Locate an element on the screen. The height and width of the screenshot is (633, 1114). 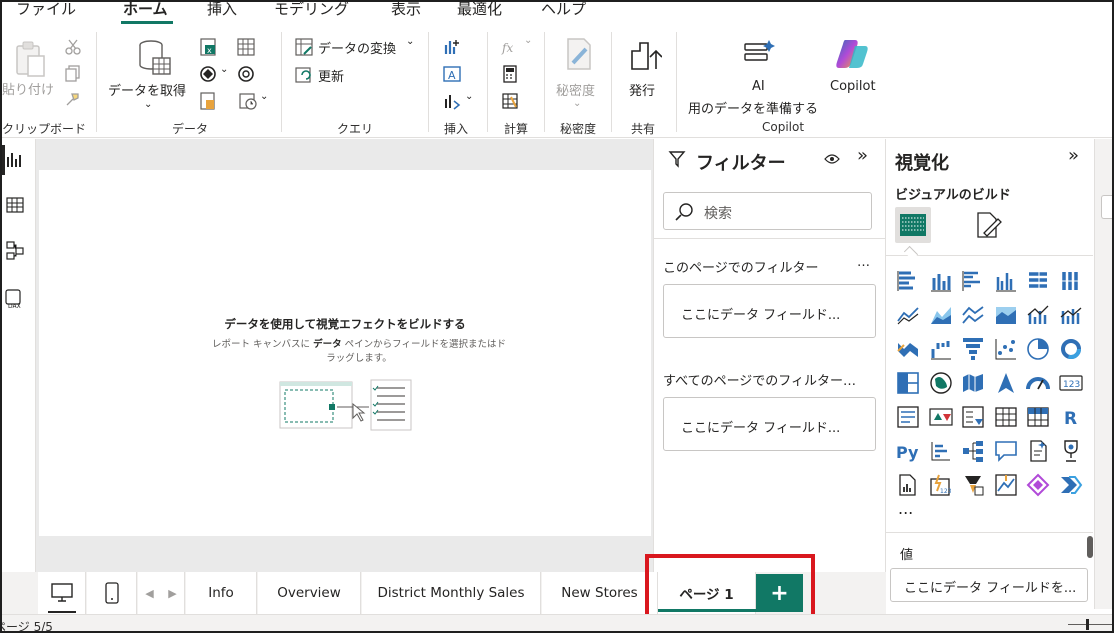
kpi-icon is located at coordinates (940, 417).